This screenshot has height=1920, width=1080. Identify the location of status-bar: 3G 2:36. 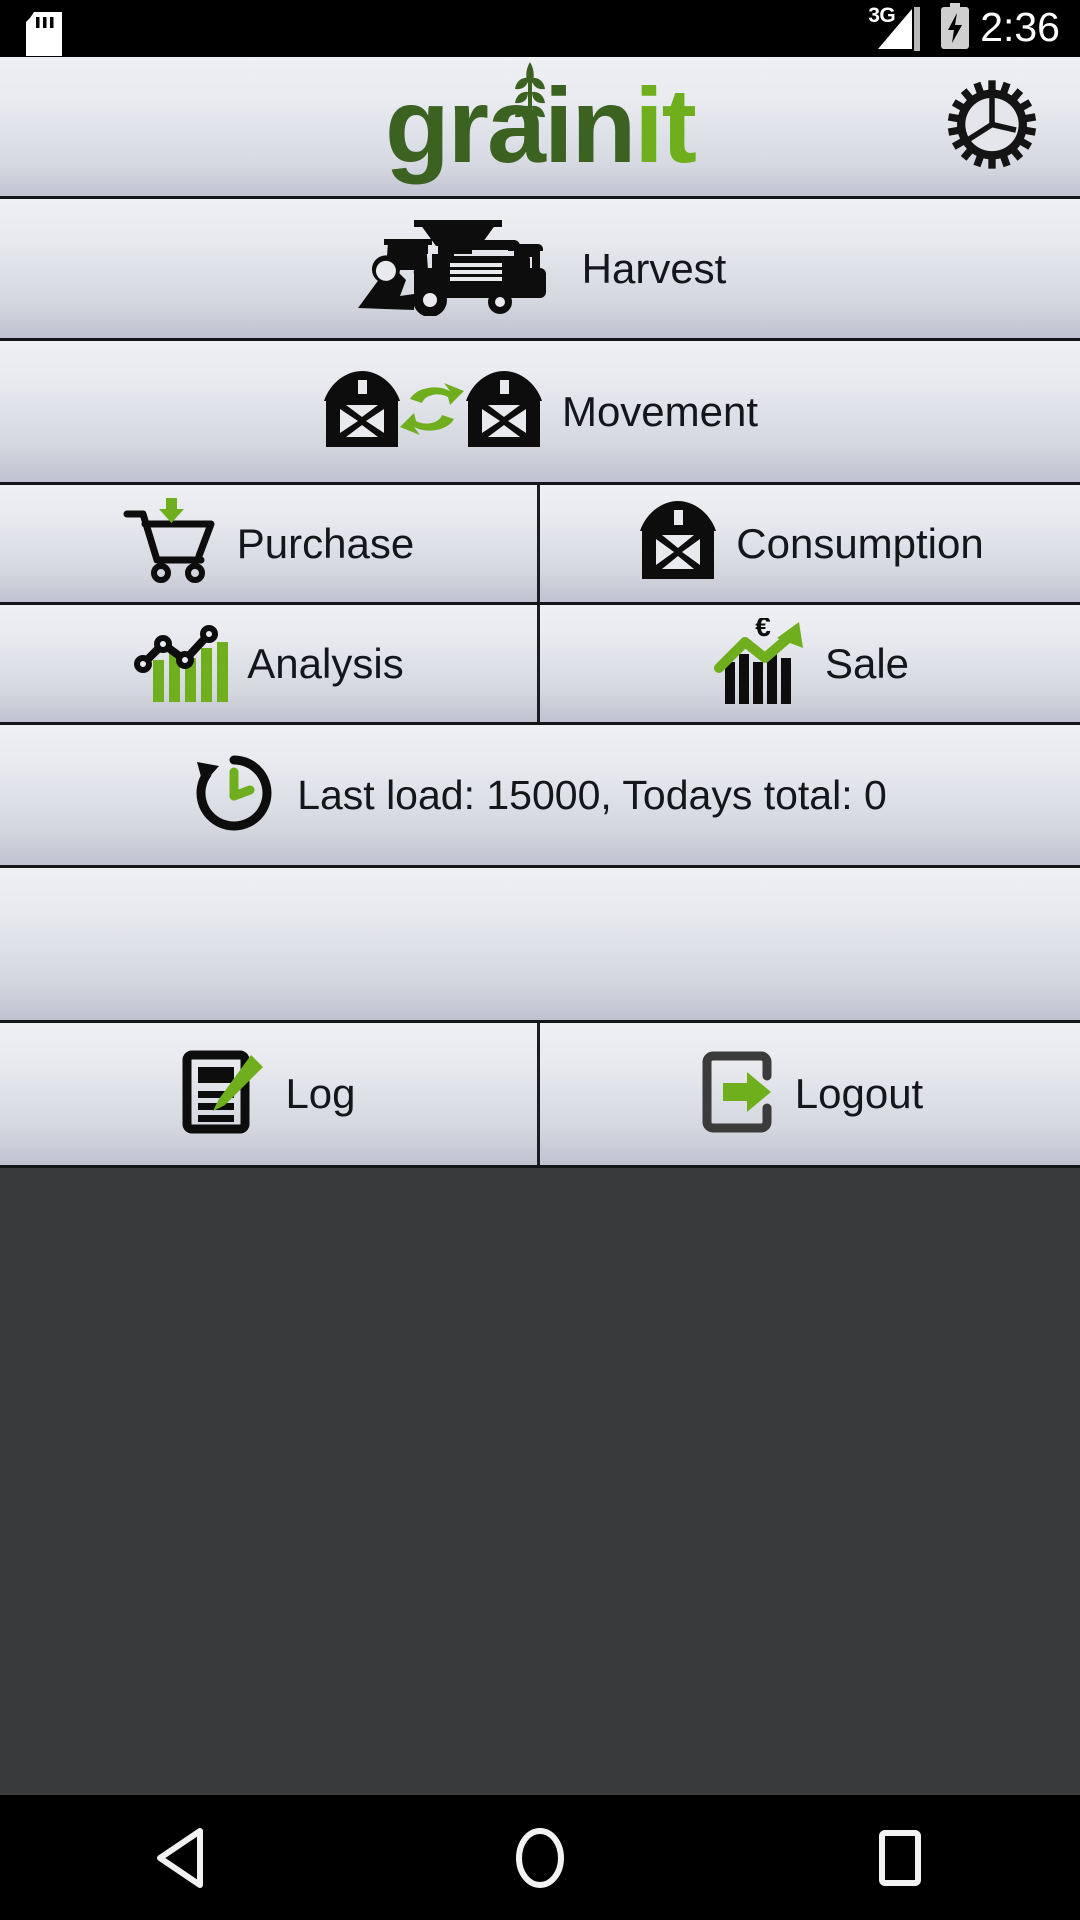
(540, 28).